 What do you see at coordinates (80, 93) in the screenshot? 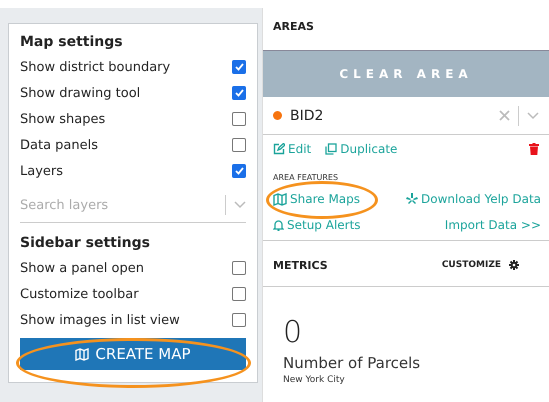
I see `option-label: Show drawing tool` at bounding box center [80, 93].